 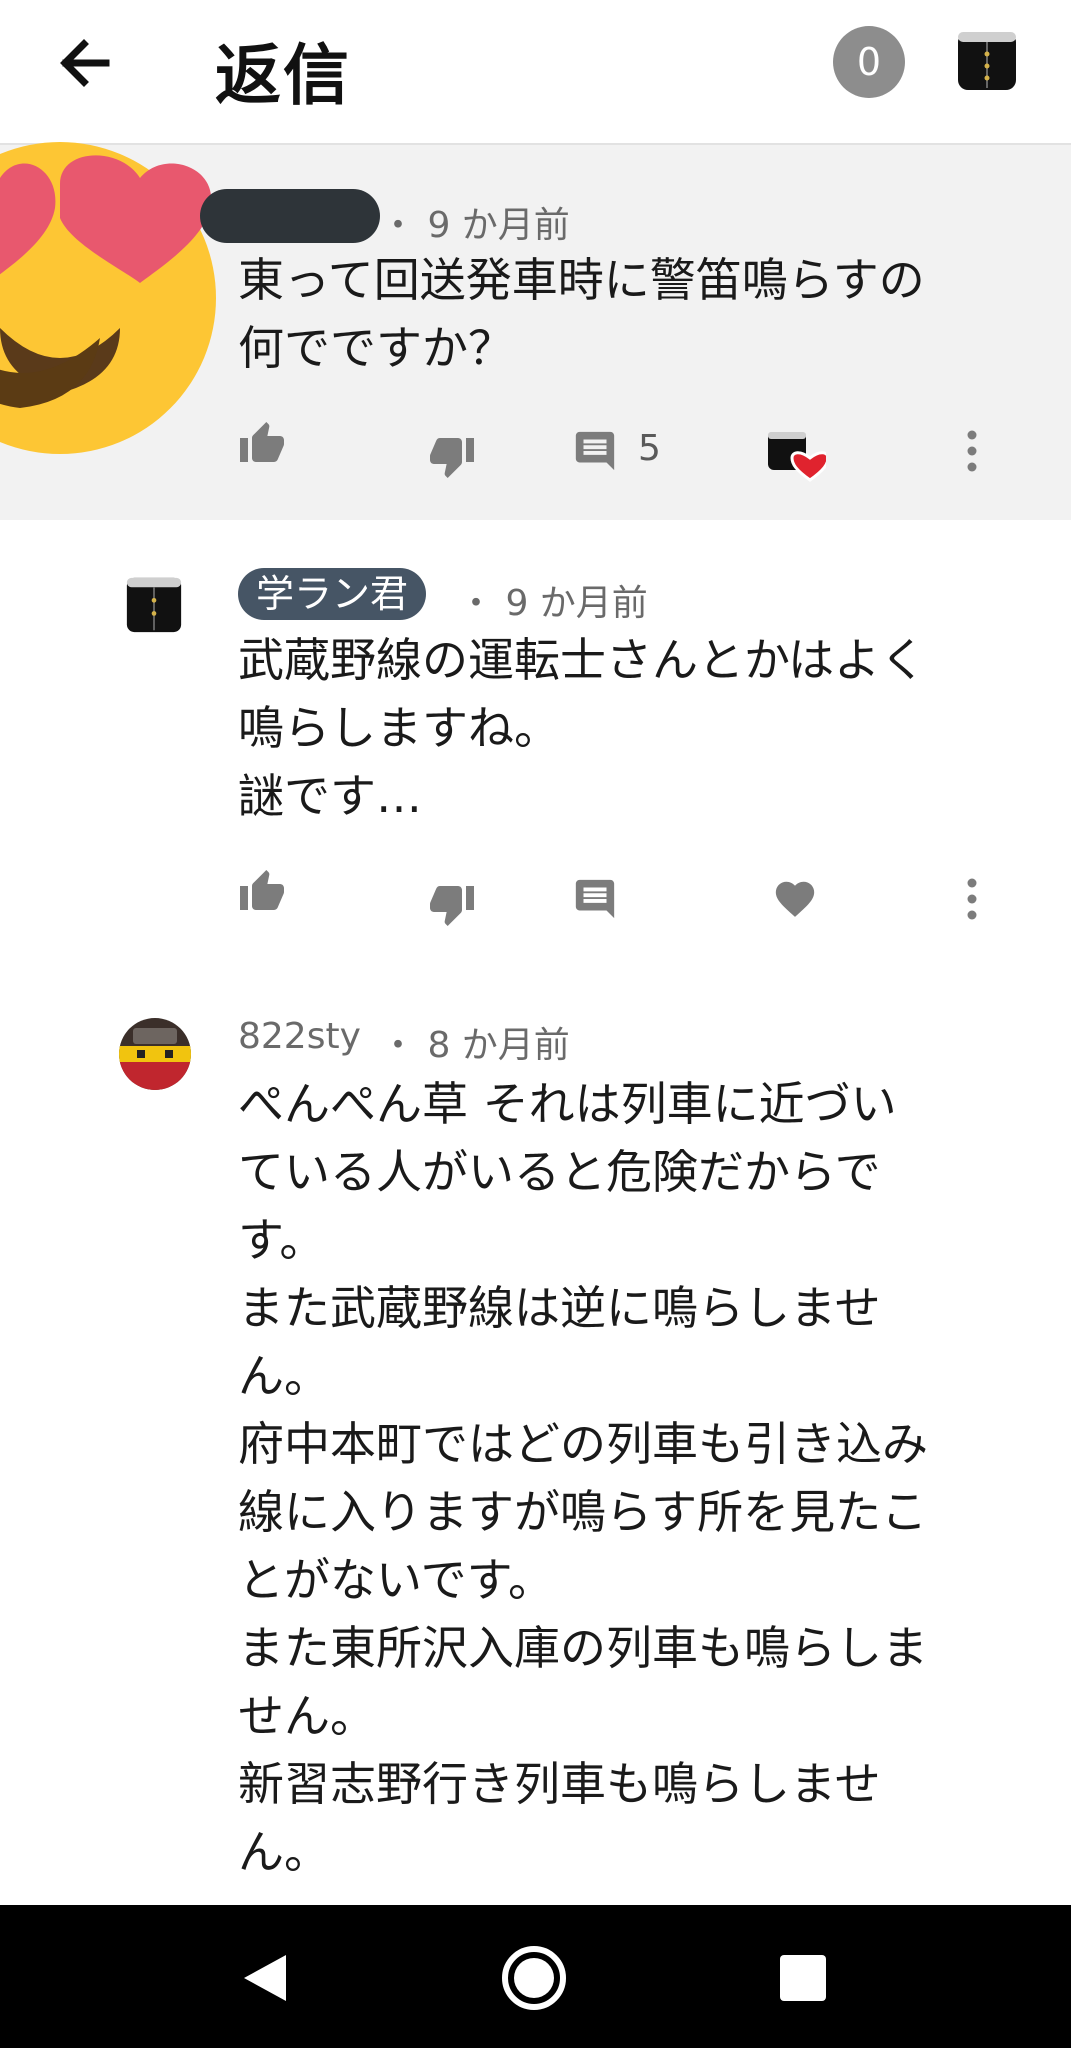 I want to click on comment-time: ・ 8 か月前, so click(x=475, y=1045).